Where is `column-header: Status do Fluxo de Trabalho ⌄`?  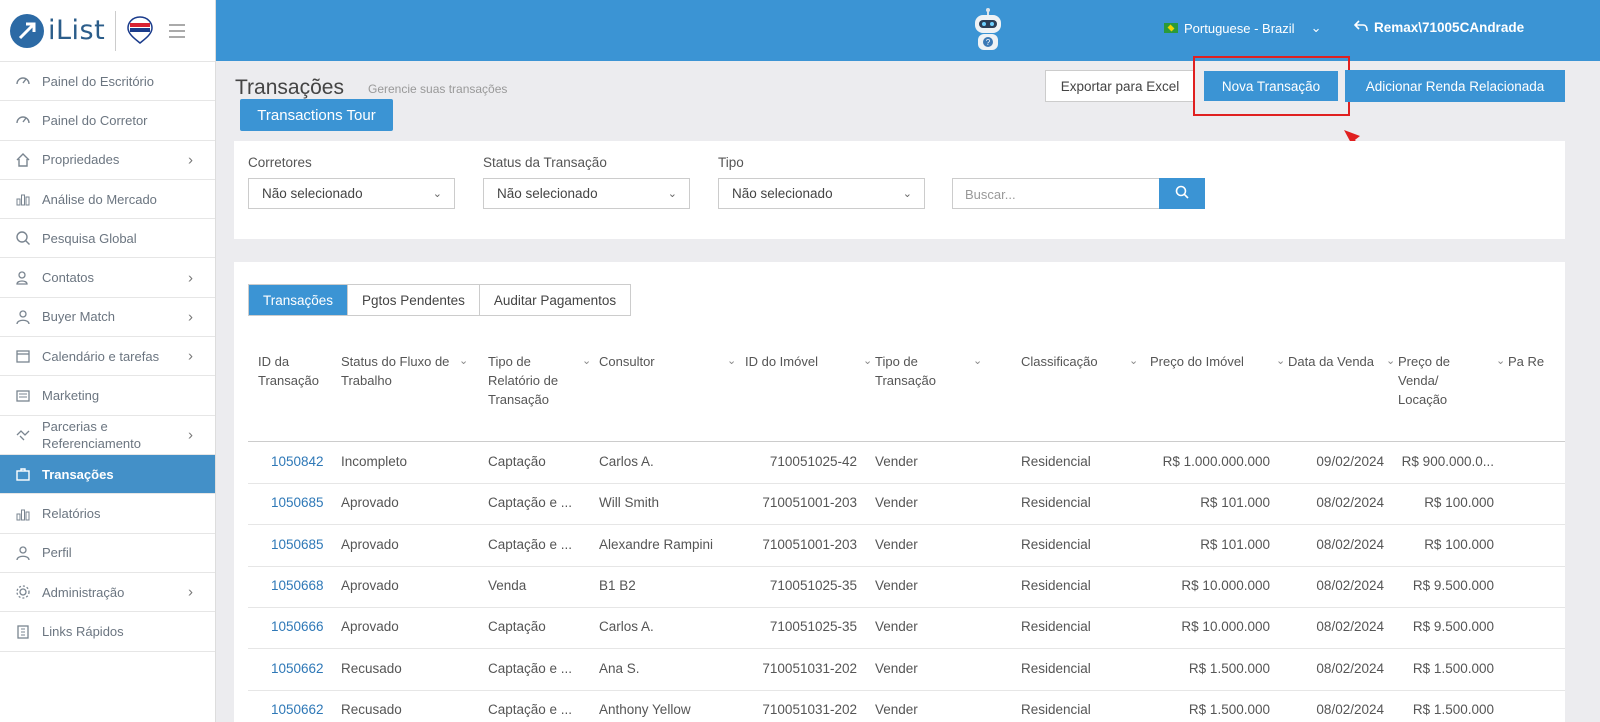
column-header: Status do Fluxo de Trabalho ⌄ is located at coordinates (404, 371).